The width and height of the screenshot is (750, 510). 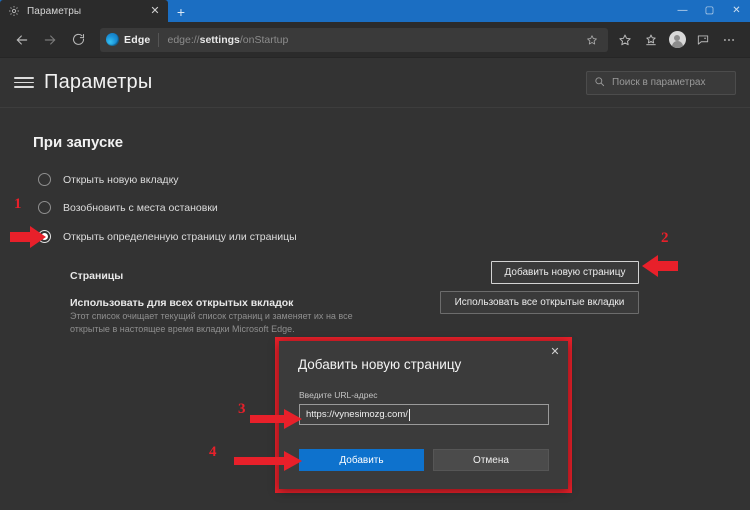 What do you see at coordinates (14, 11) in the screenshot?
I see `gear-icon` at bounding box center [14, 11].